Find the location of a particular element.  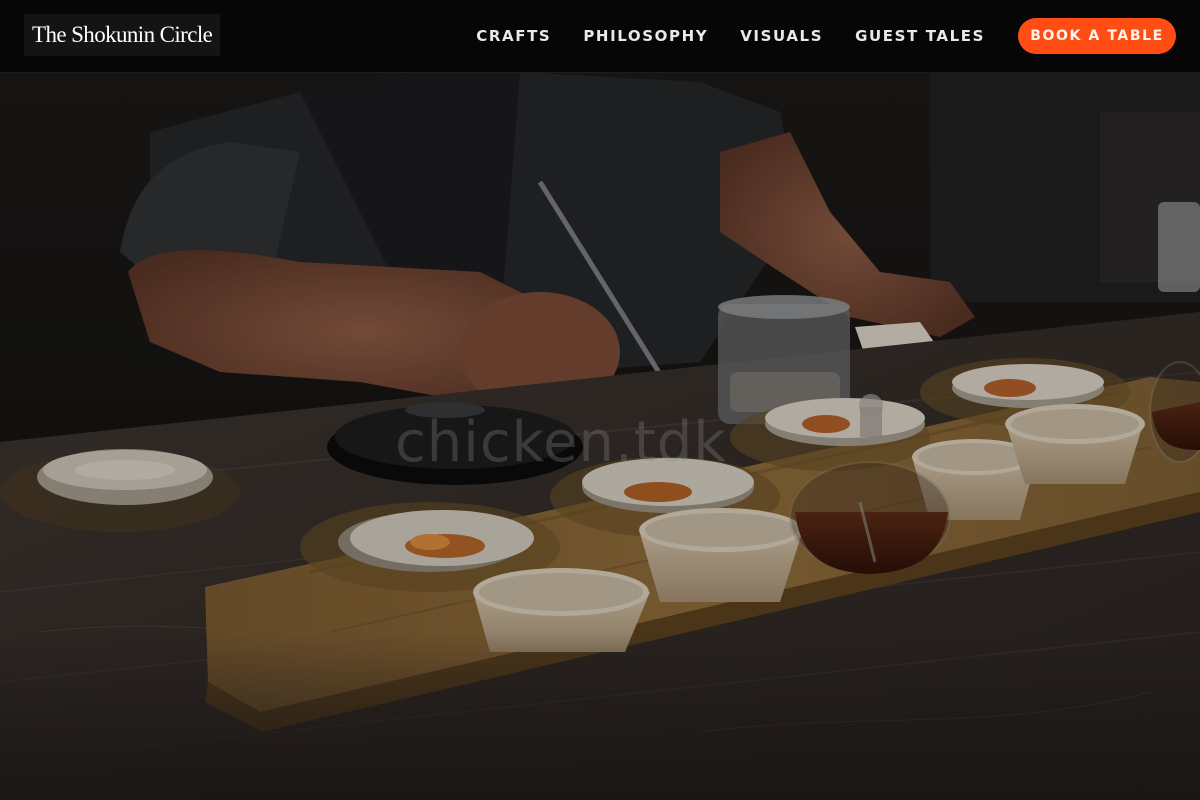

main-nav: CRAFTS PHILOSOPHY VISUALS GUEST TALES is located at coordinates (730, 36).